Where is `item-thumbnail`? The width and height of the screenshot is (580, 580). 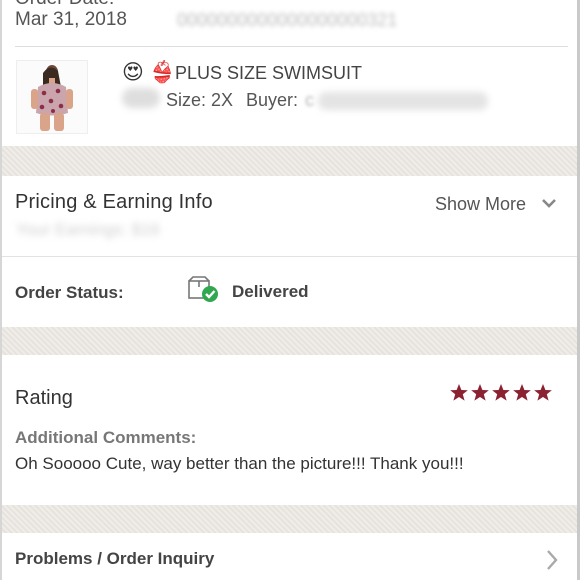 item-thumbnail is located at coordinates (52, 97).